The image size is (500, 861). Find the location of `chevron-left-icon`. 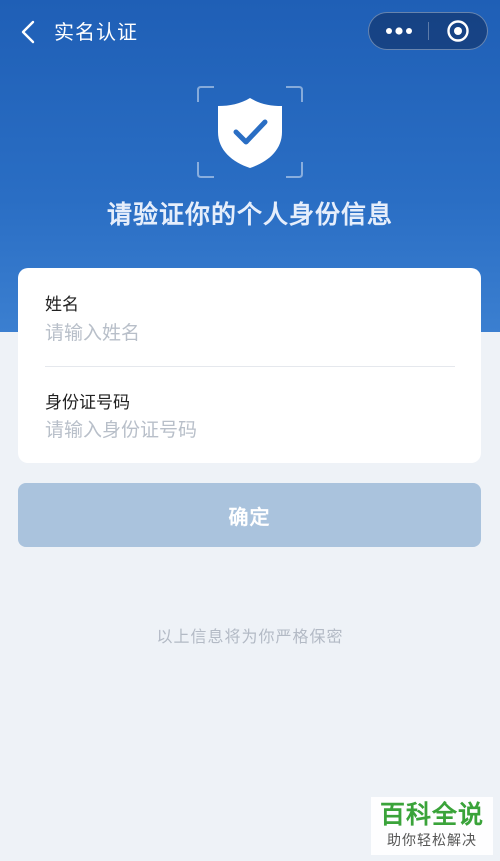

chevron-left-icon is located at coordinates (28, 32).